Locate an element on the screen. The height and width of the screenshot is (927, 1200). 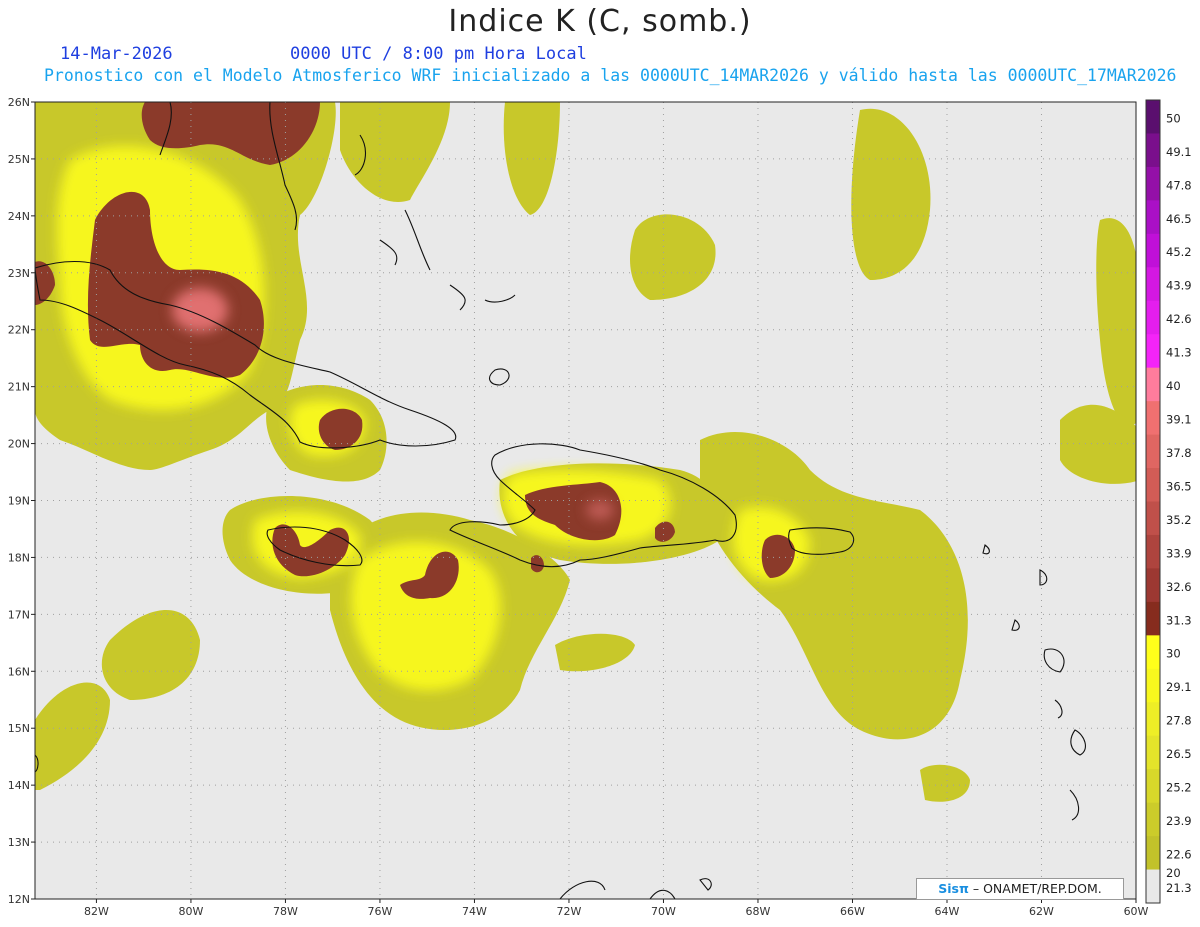
credit-box: Sisπ – ONAMET/REP.DOM. is located at coordinates (1020, 889).